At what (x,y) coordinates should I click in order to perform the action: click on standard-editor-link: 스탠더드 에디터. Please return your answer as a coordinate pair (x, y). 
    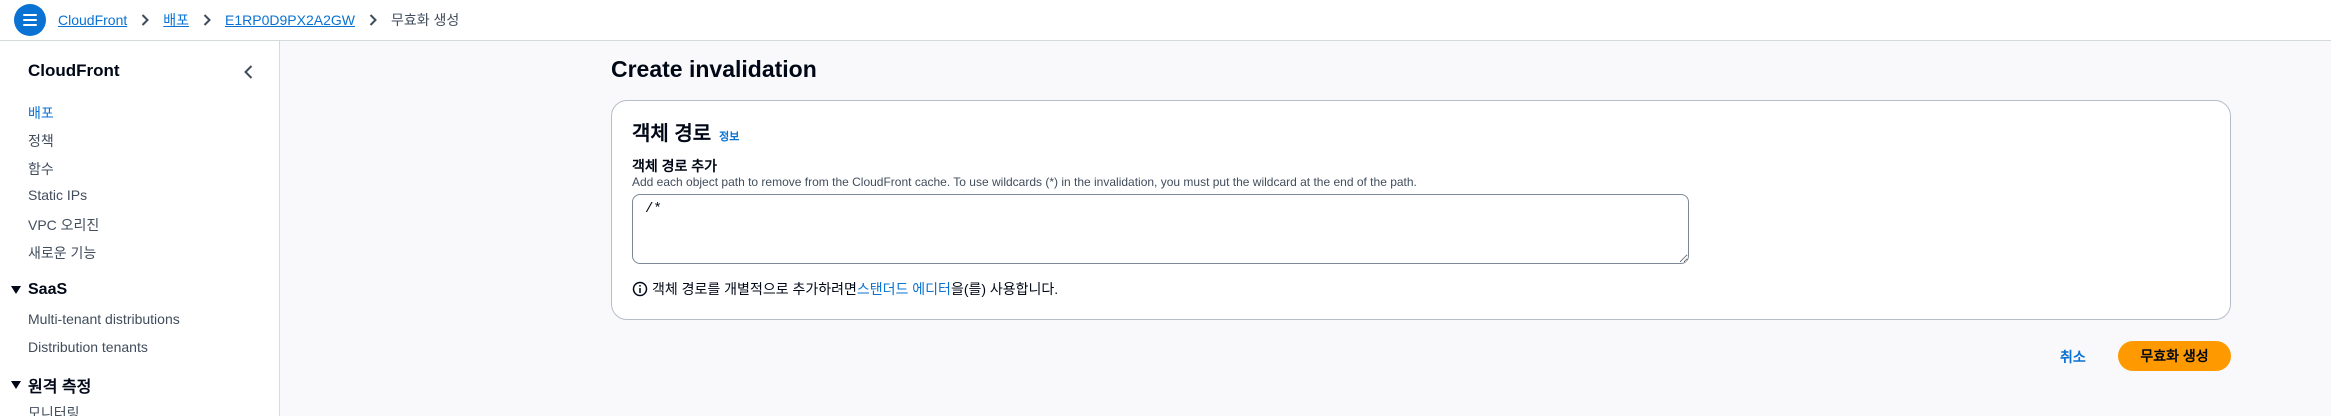
    Looking at the image, I should click on (904, 289).